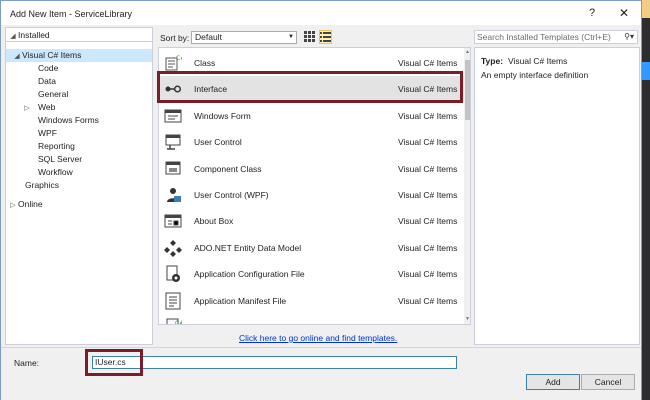 The image size is (650, 400). I want to click on component-class-icon, so click(173, 169).